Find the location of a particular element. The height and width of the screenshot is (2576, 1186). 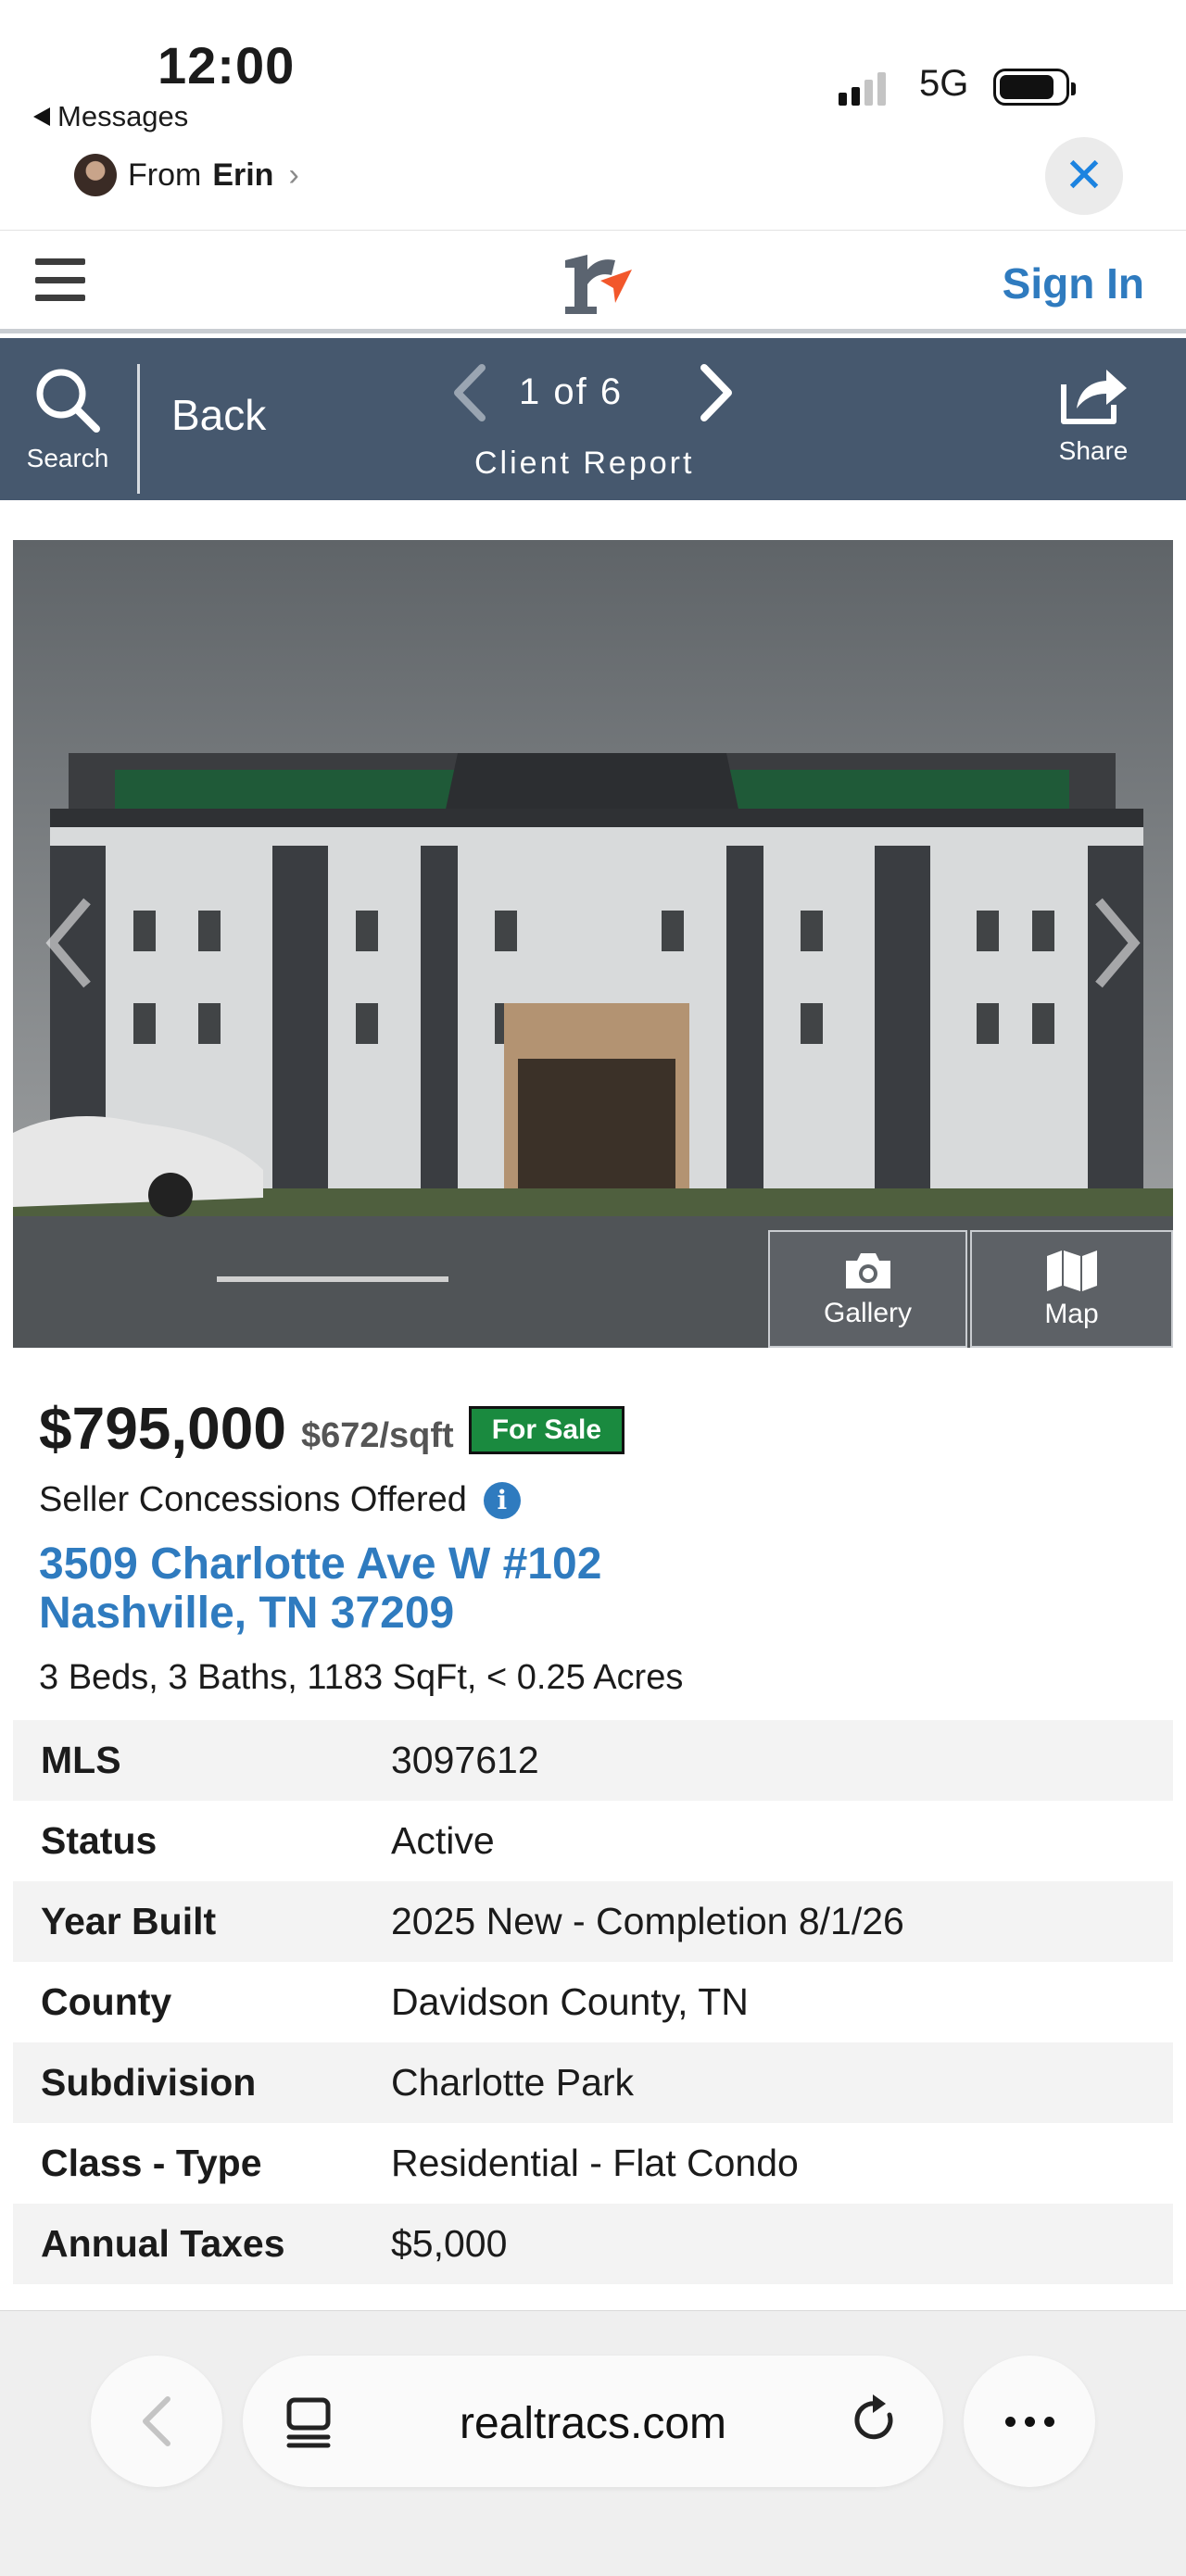

detail-label: Class - Type is located at coordinates (151, 2163).